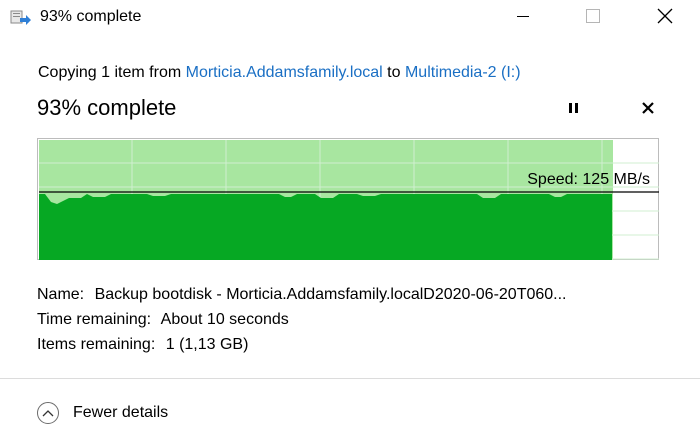  Describe the element at coordinates (121, 412) in the screenshot. I see `fewer-details-label: Fewer details` at that location.